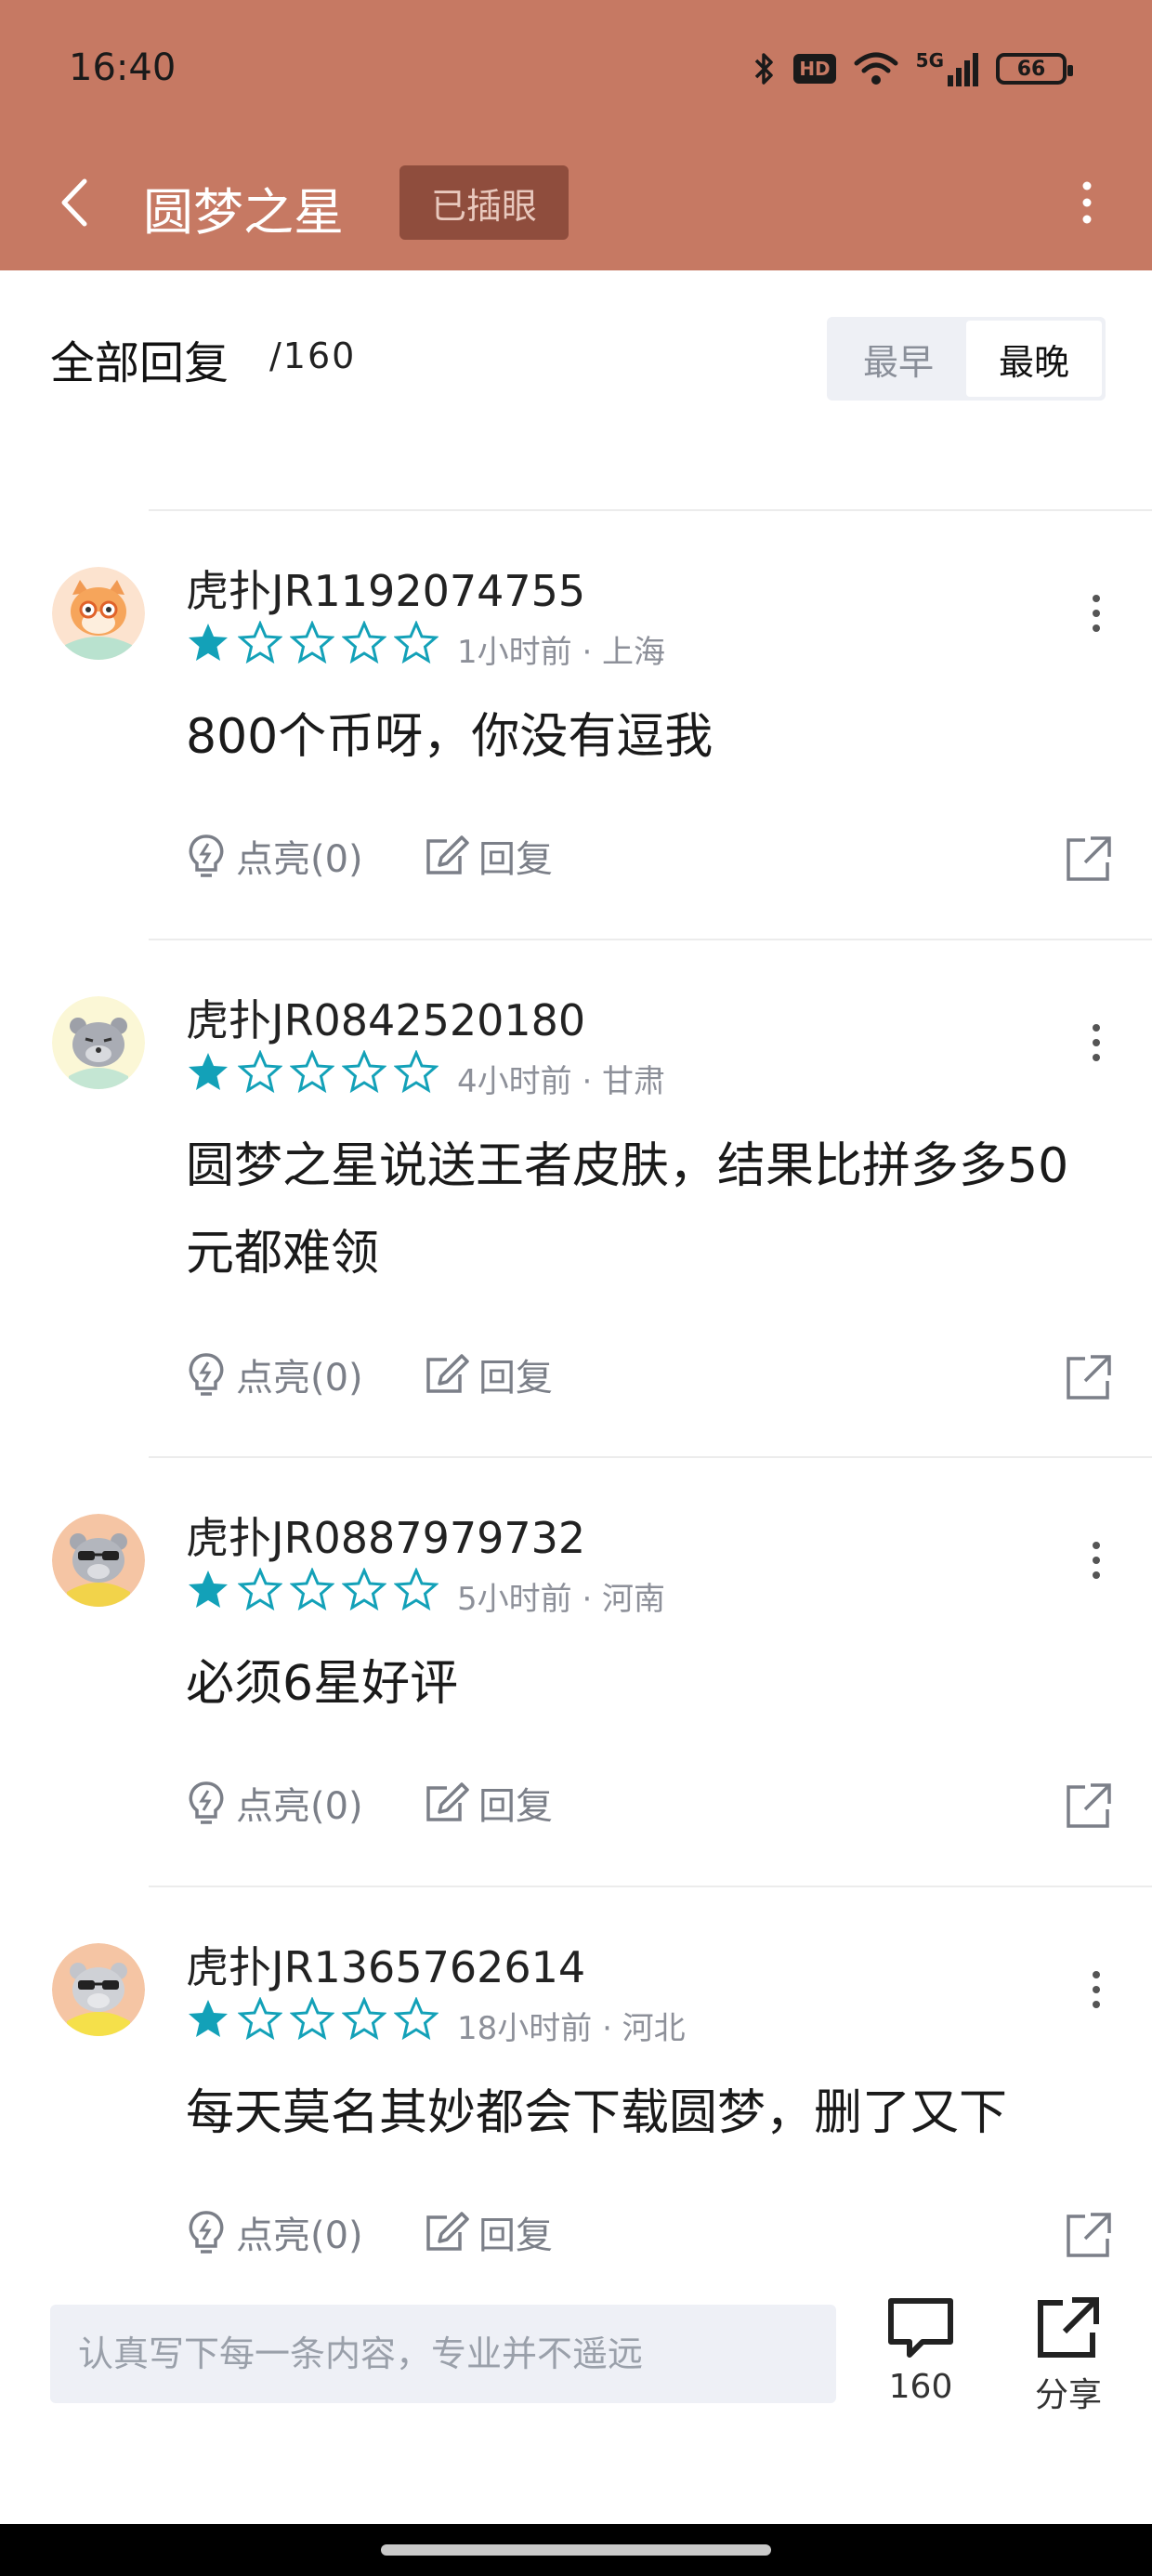 The height and width of the screenshot is (2576, 1152). Describe the element at coordinates (576, 2550) in the screenshot. I see `home-gesture-handle` at that location.